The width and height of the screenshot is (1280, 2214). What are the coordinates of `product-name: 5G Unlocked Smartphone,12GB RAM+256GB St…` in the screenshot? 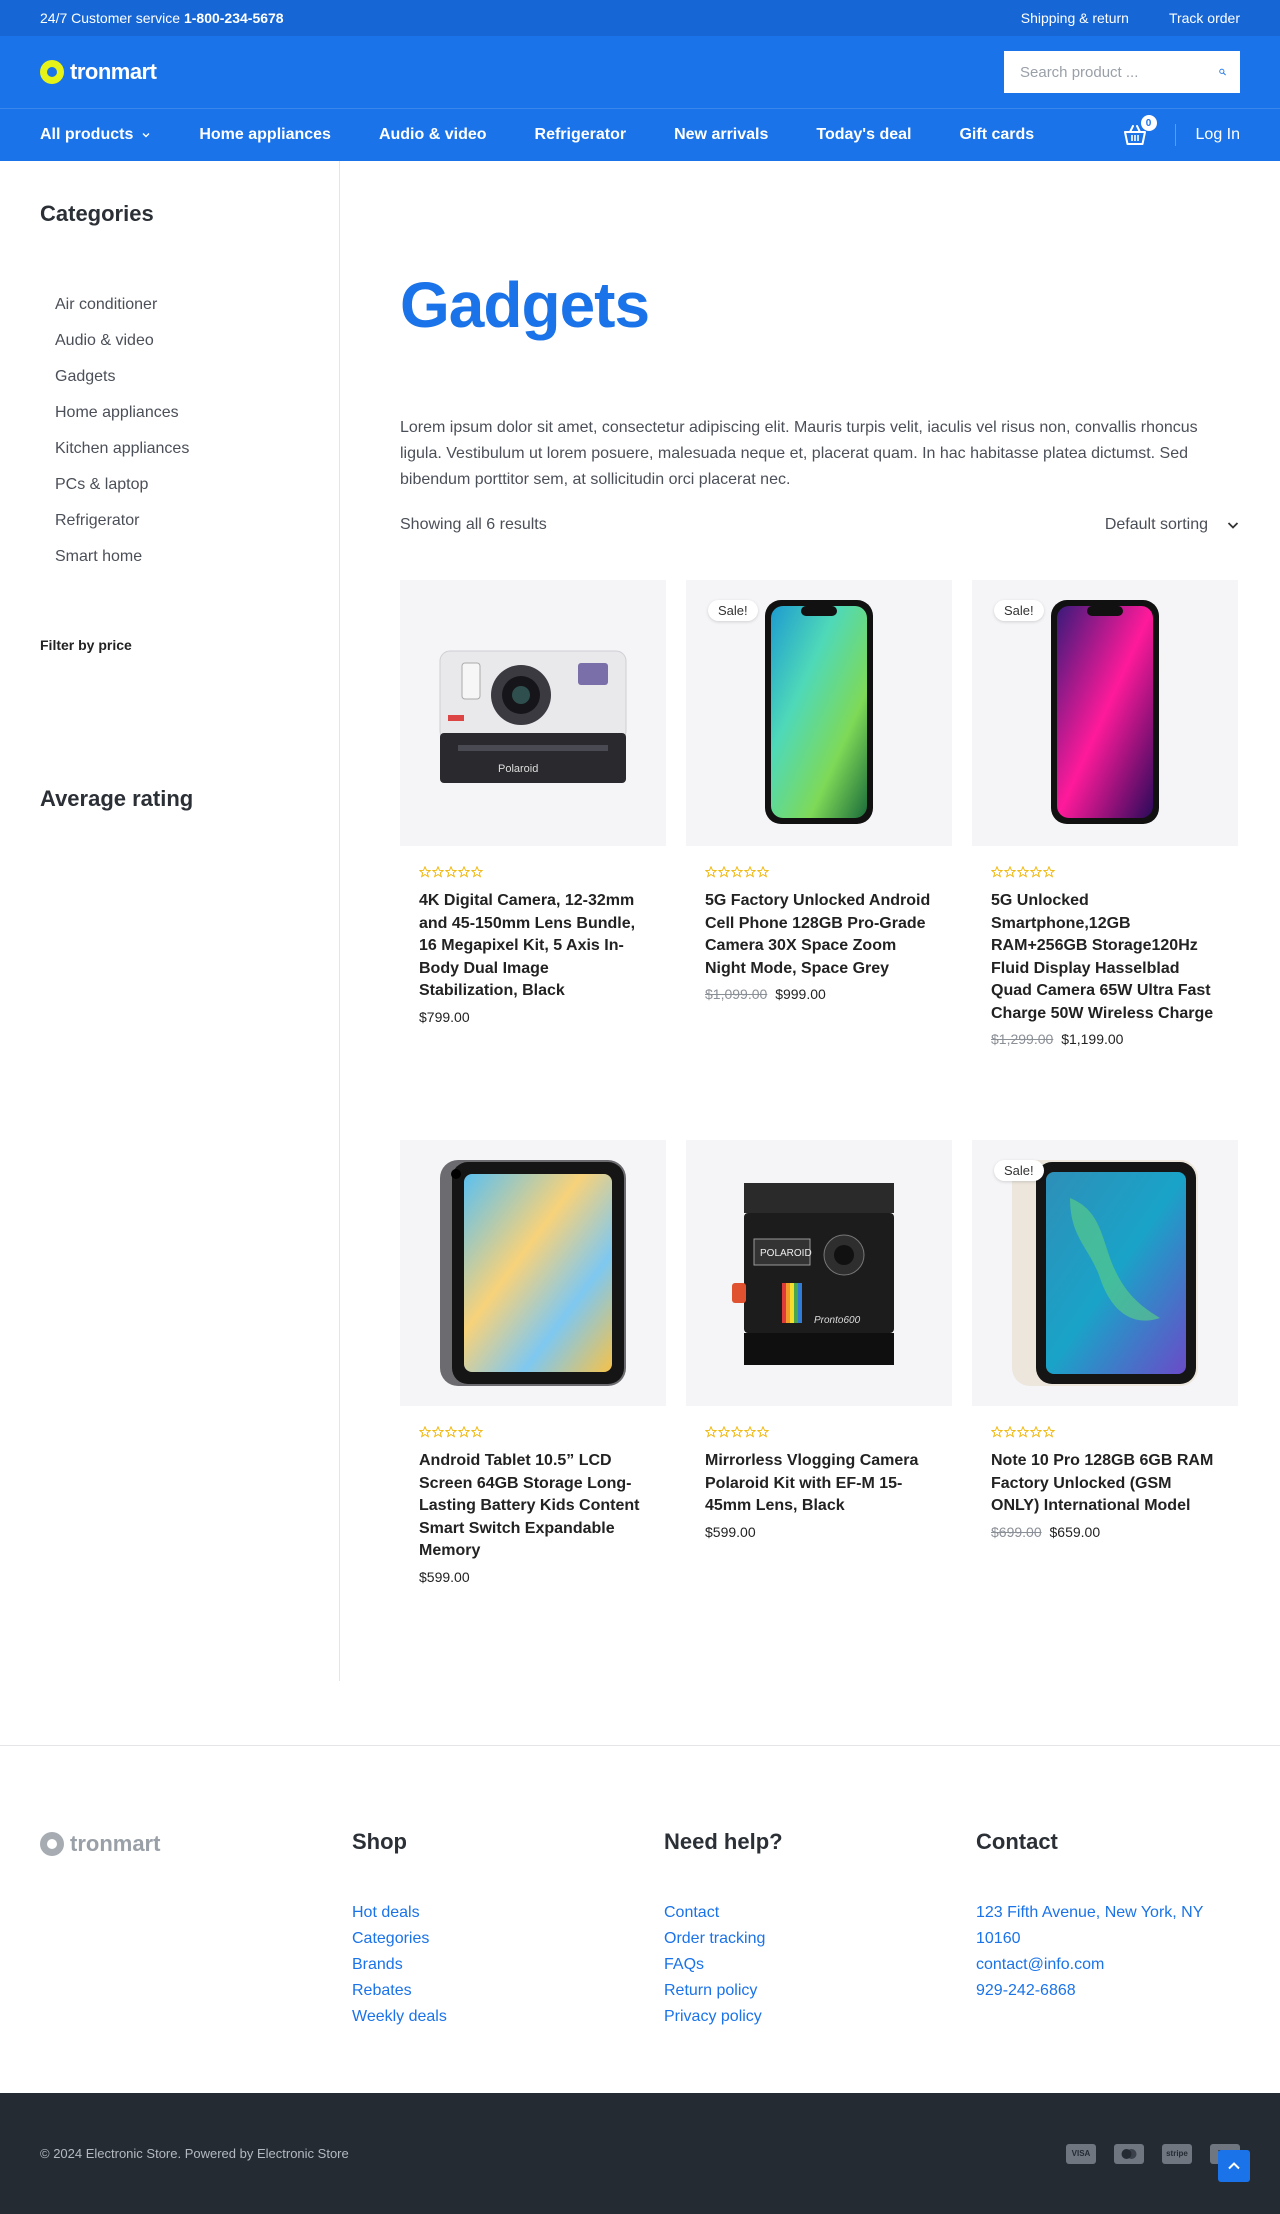 It's located at (1105, 957).